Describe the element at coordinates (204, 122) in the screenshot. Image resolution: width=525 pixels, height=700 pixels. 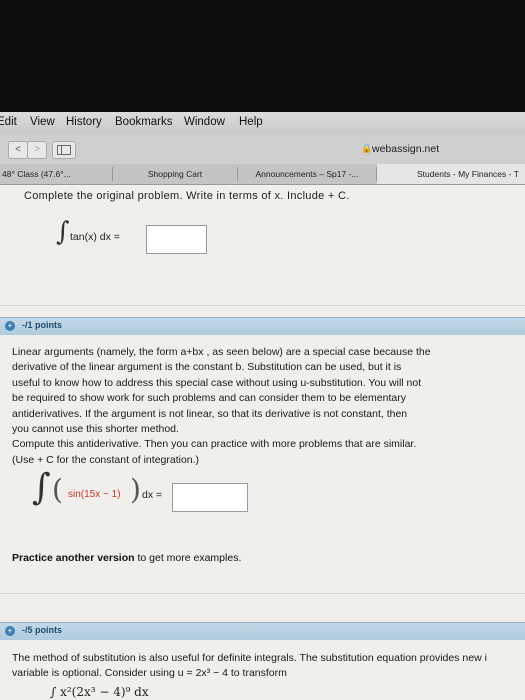
I see `menu-window: Window` at that location.